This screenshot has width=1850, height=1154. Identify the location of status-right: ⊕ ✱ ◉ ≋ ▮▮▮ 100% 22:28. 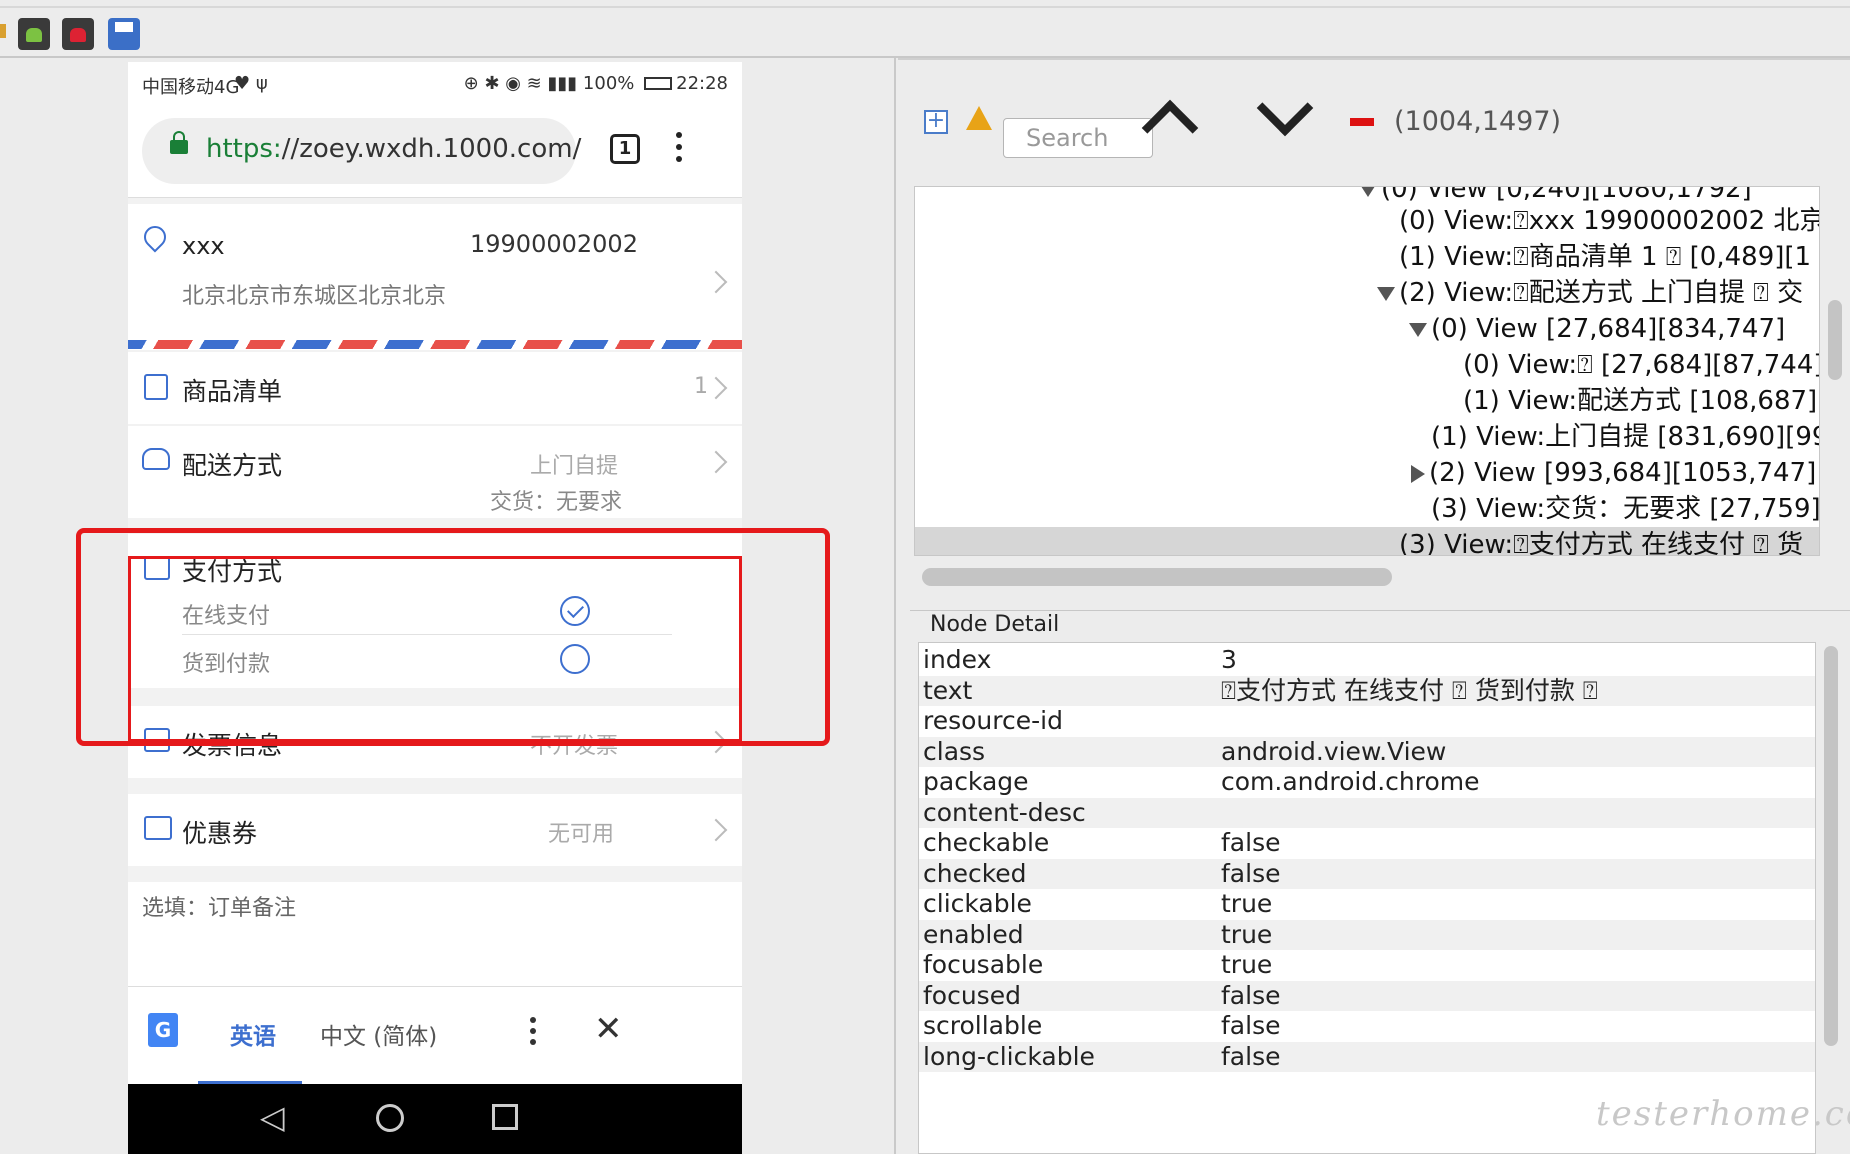
(596, 83).